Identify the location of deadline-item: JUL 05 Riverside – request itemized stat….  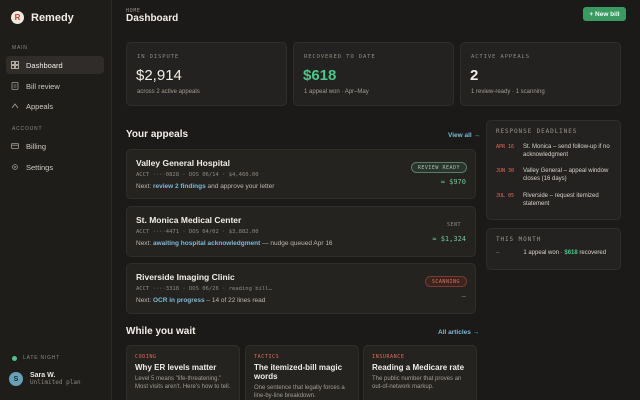
(556, 200).